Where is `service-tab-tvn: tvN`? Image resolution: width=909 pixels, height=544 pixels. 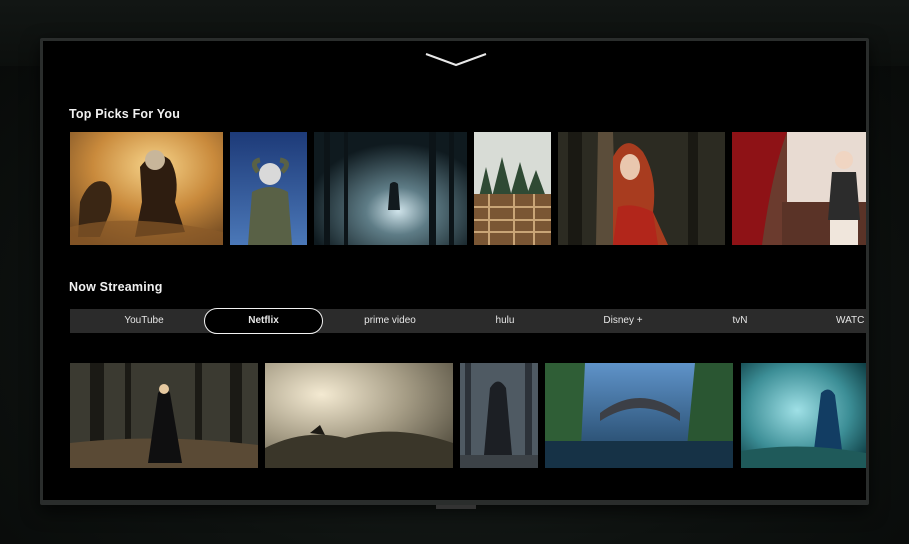
service-tab-tvn: tvN is located at coordinates (740, 321).